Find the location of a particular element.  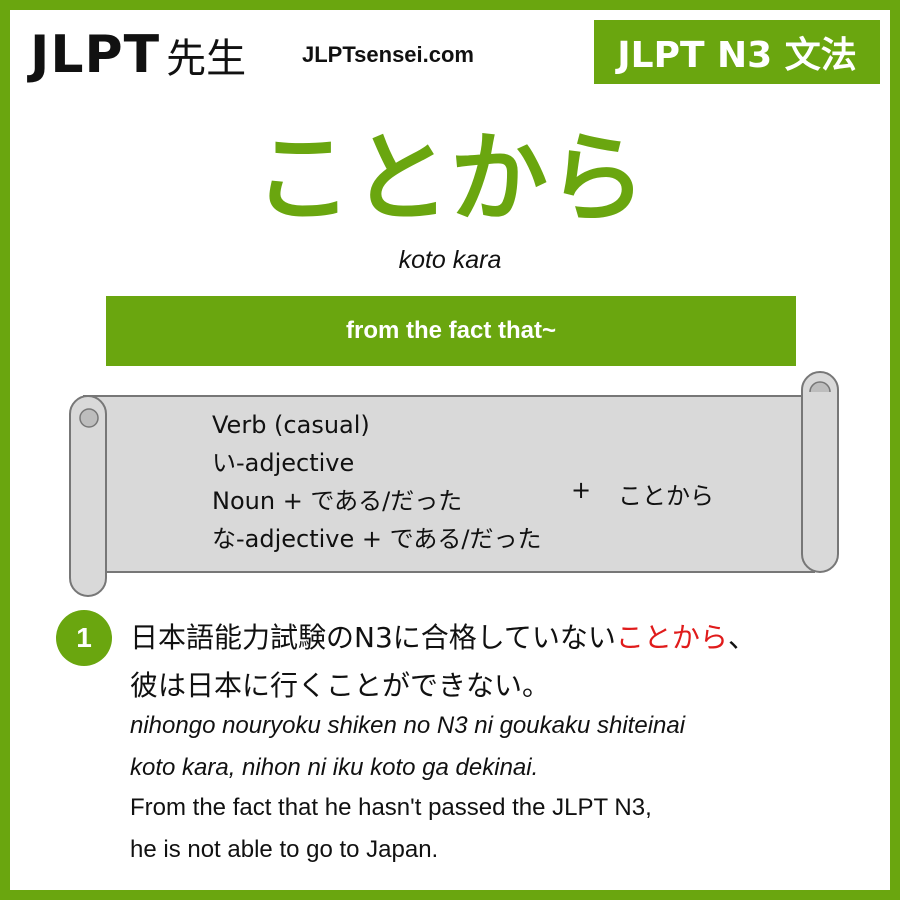

logo-text: JLPT is located at coordinates (95, 55).